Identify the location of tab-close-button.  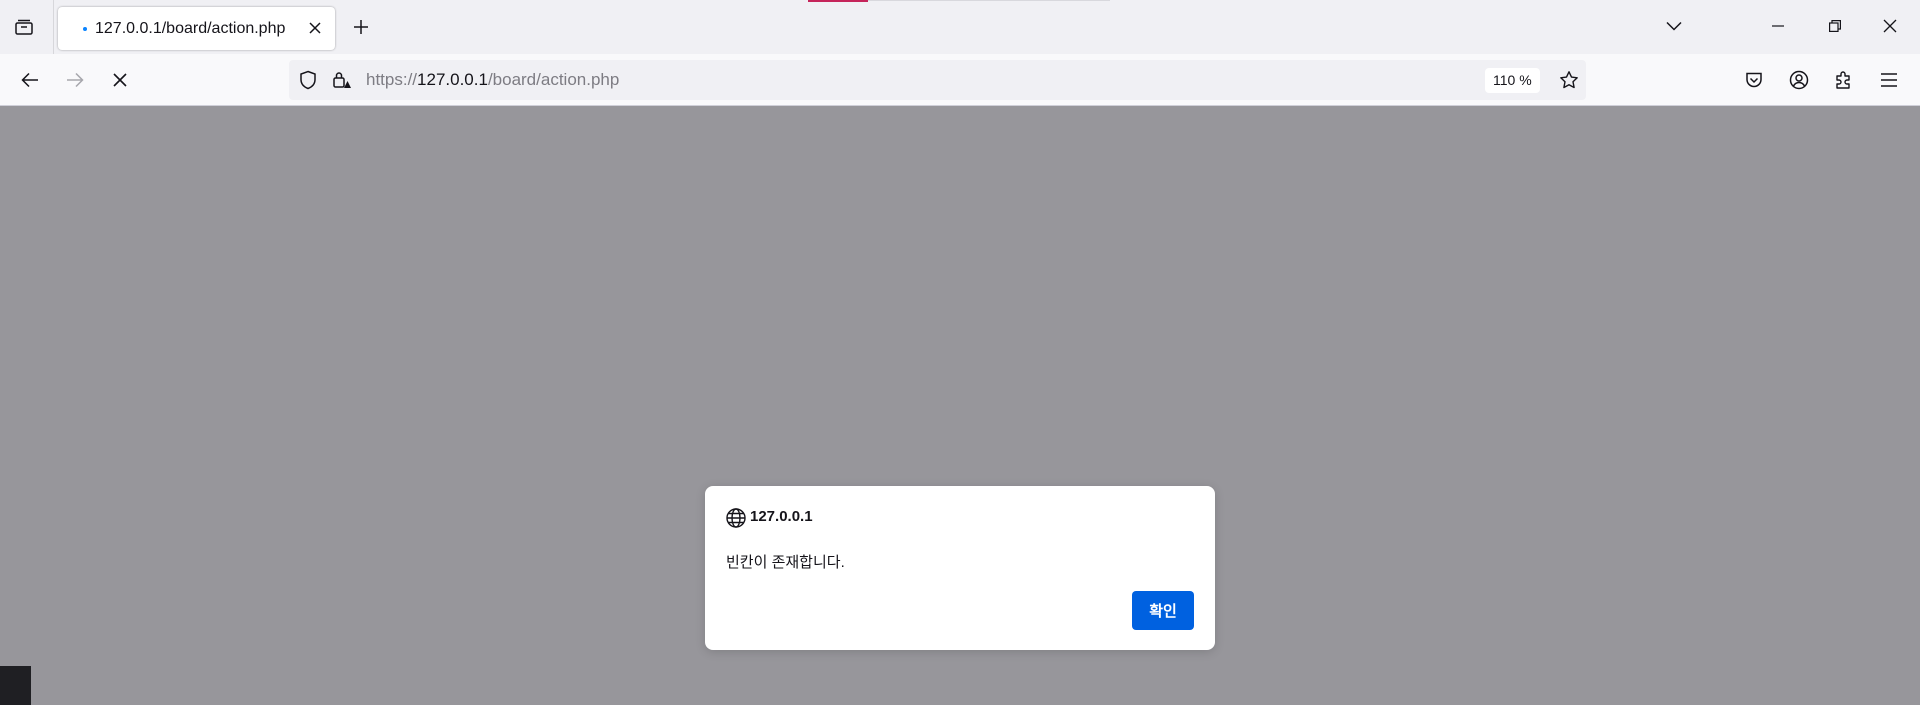
(315, 28).